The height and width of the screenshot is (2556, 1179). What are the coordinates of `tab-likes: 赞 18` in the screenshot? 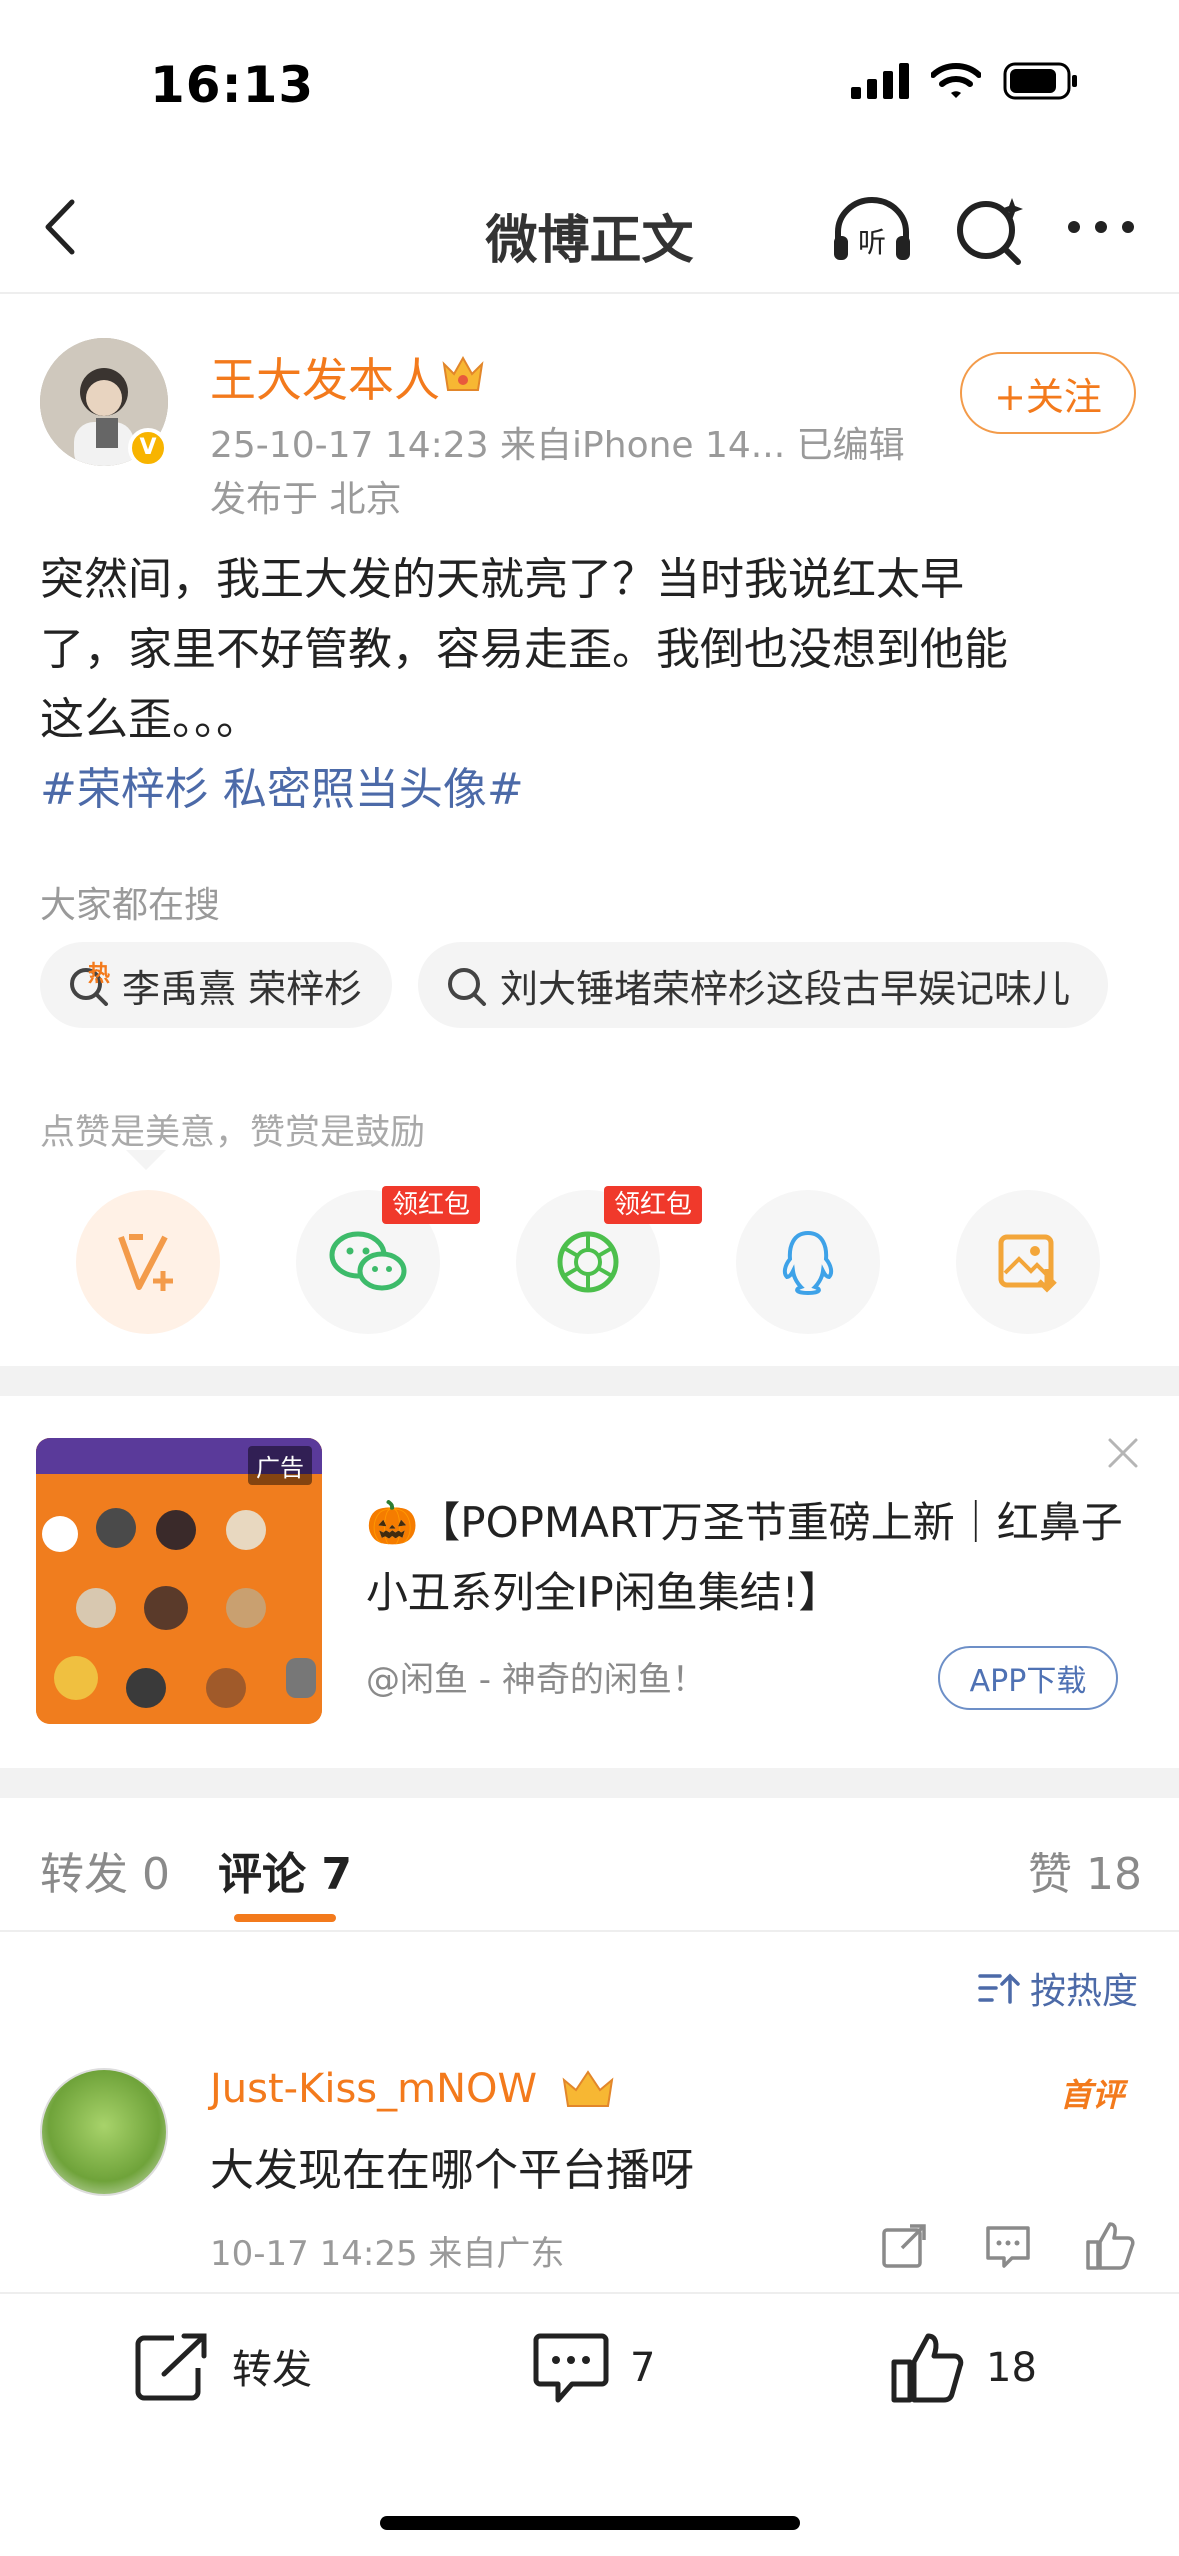 It's located at (1085, 1870).